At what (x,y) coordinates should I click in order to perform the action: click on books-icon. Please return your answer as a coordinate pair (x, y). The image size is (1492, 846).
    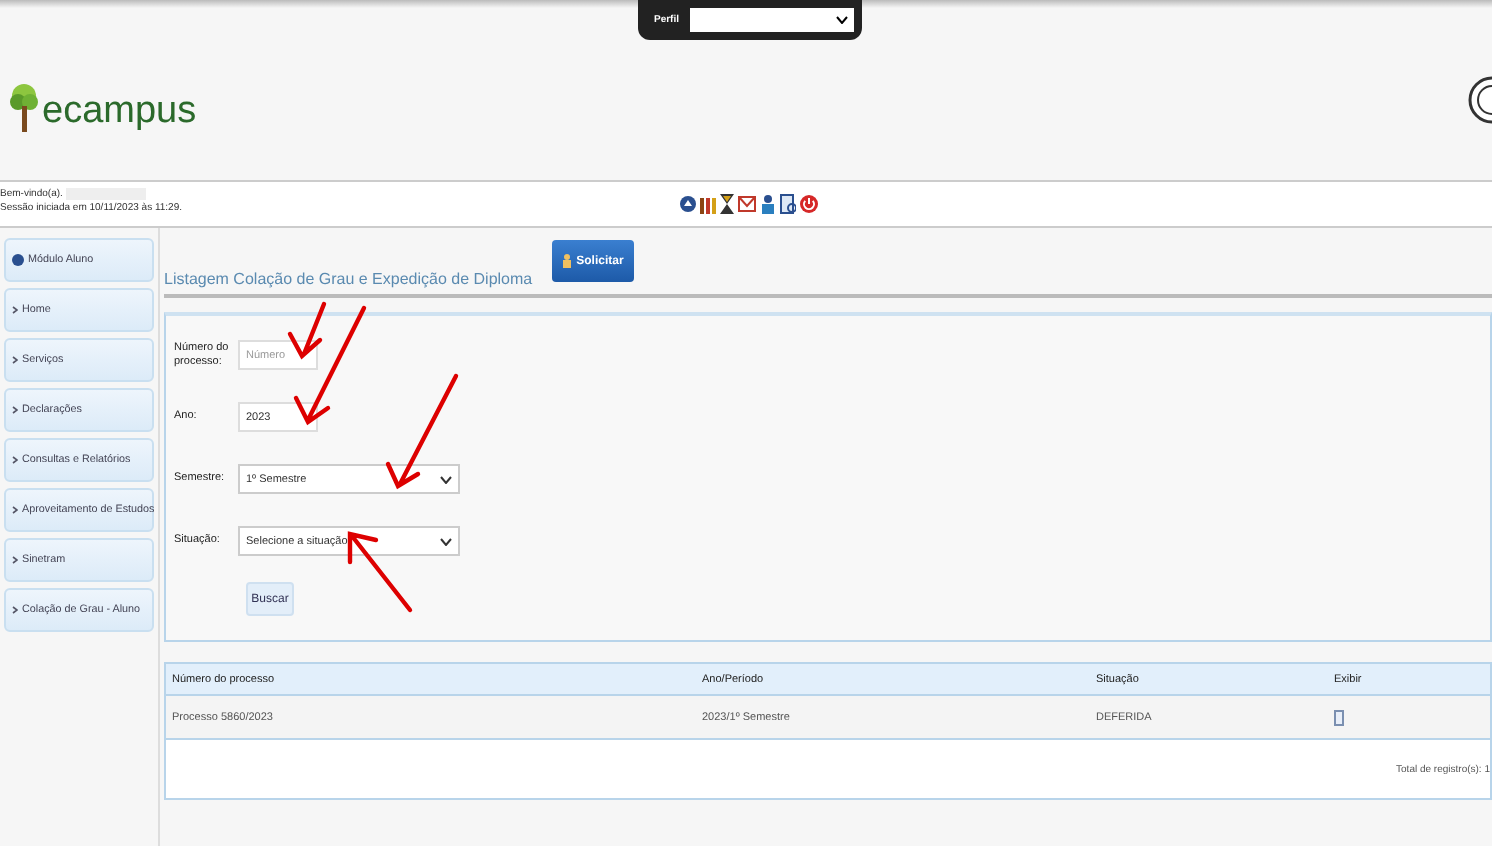
    Looking at the image, I should click on (708, 204).